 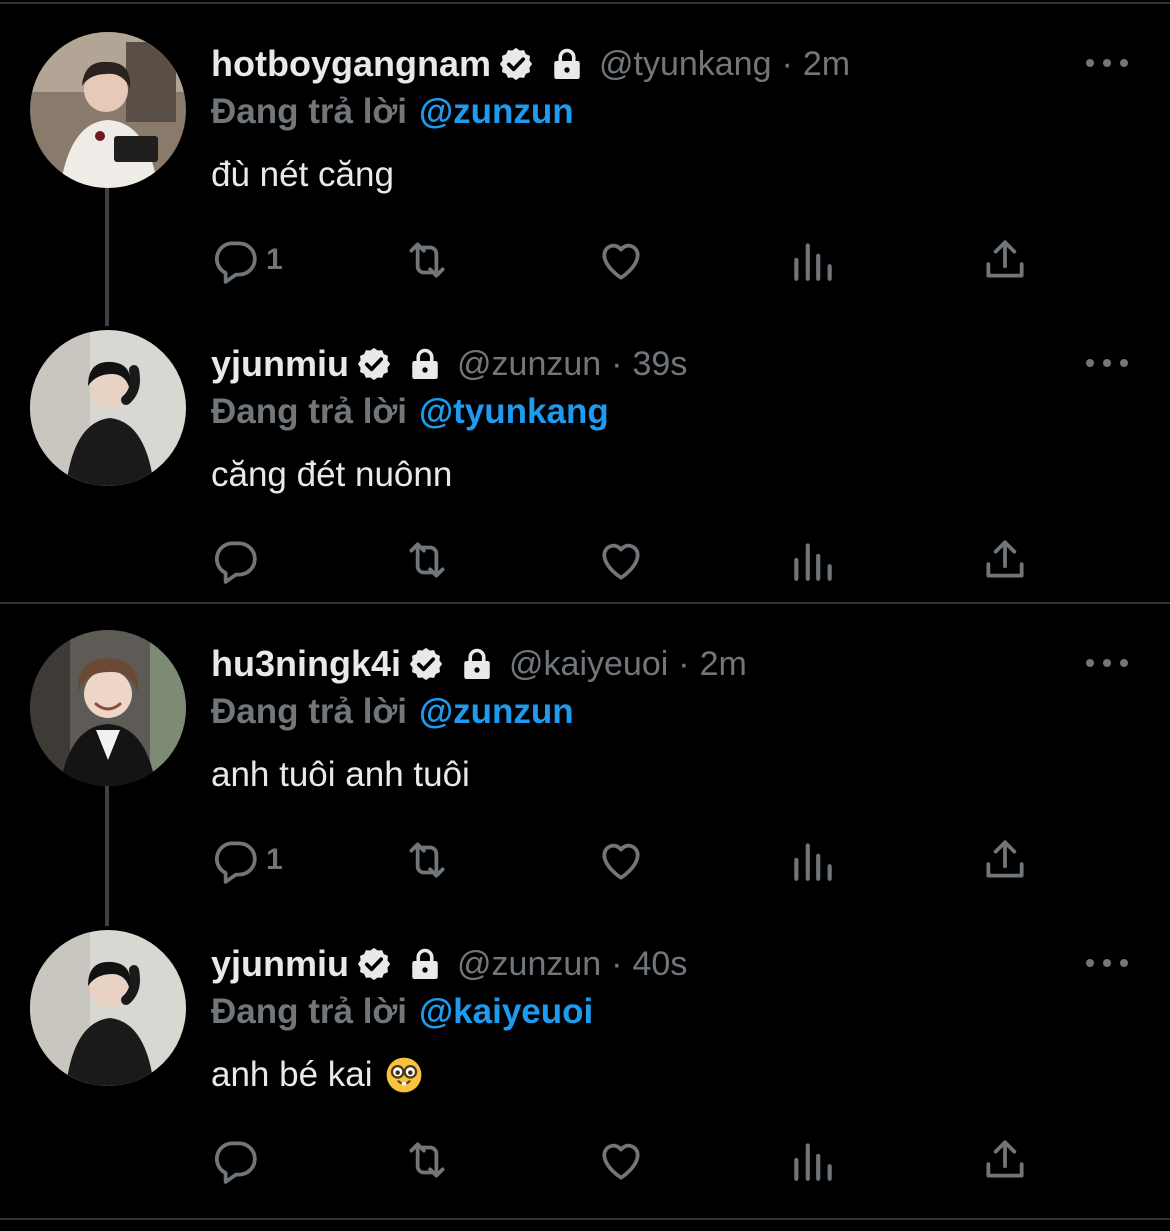 What do you see at coordinates (403, 1075) in the screenshot?
I see `nerd-face-emoji-icon` at bounding box center [403, 1075].